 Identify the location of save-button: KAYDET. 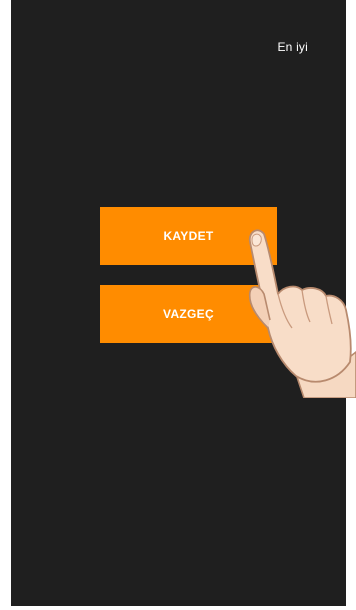
(188, 236).